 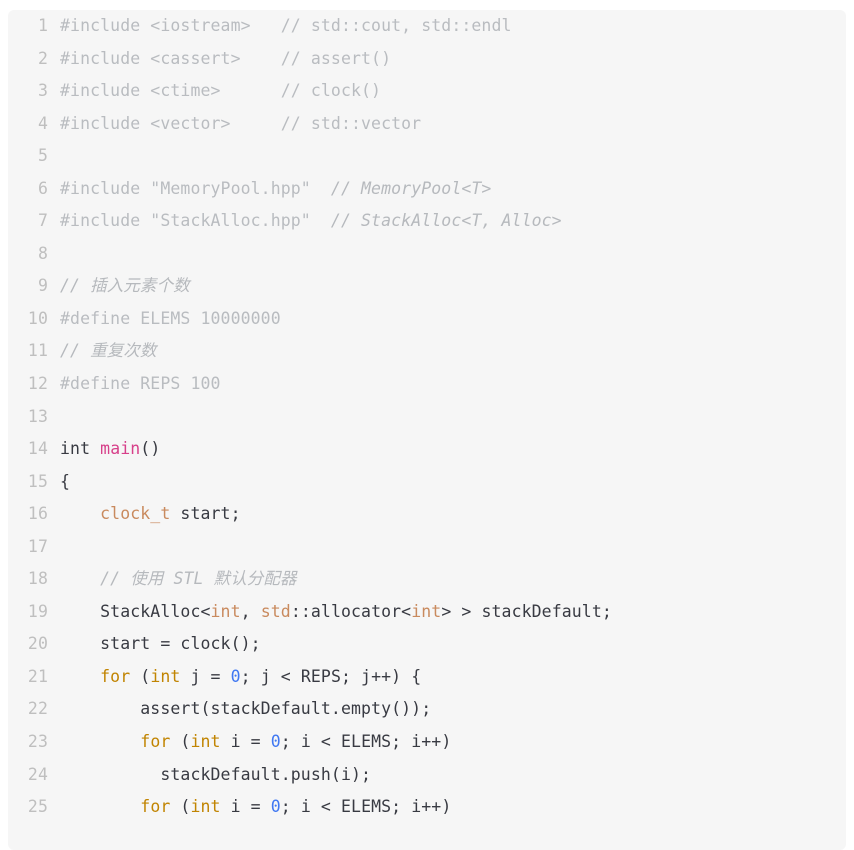 I want to click on code-line: // 使用 STL 默认分配器, so click(x=453, y=579).